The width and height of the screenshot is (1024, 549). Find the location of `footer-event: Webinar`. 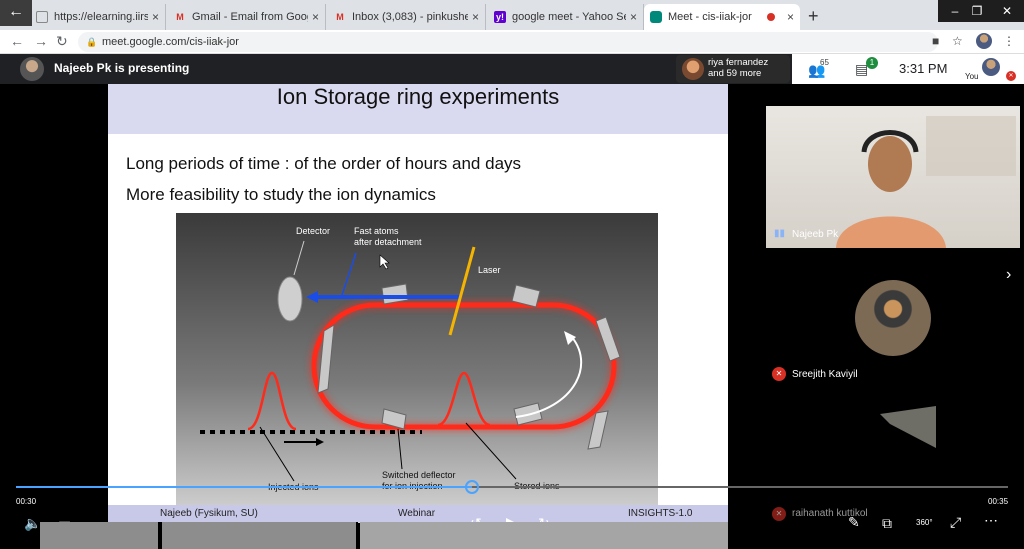

footer-event: Webinar is located at coordinates (417, 513).